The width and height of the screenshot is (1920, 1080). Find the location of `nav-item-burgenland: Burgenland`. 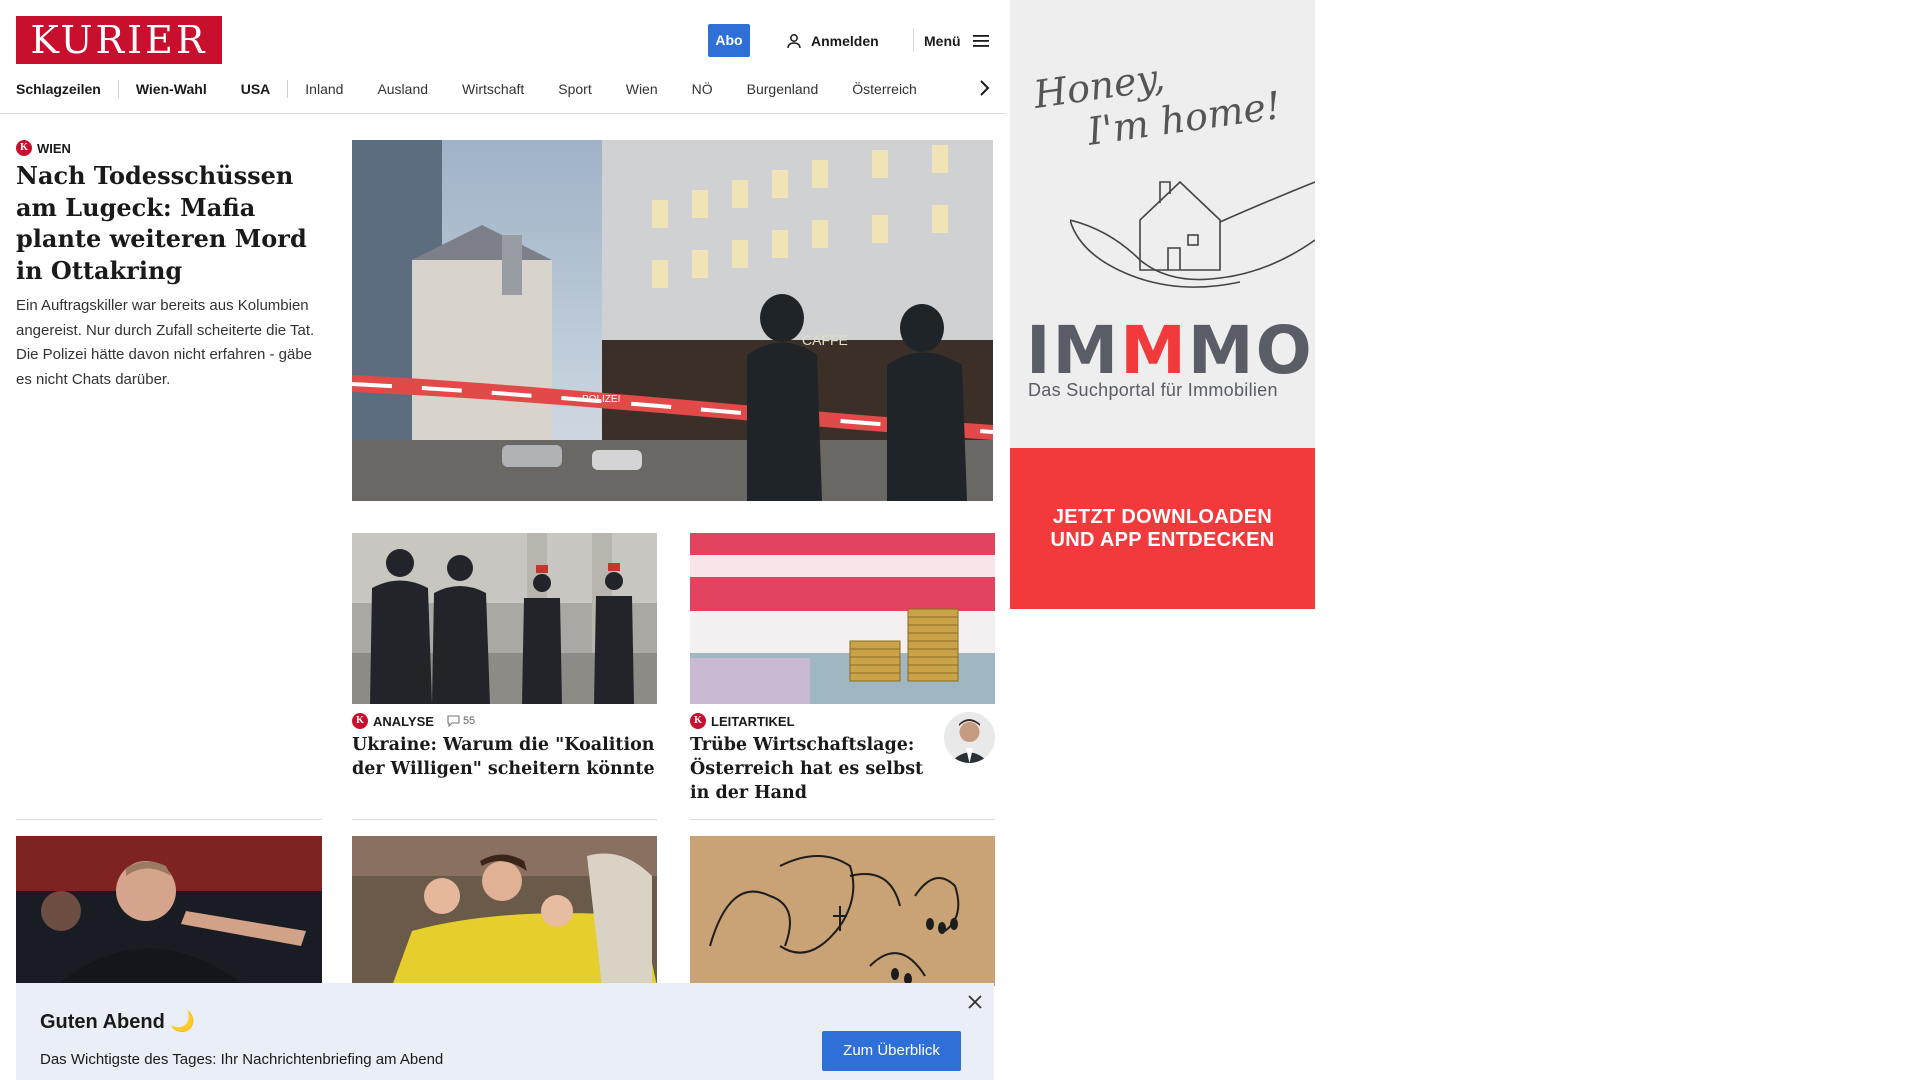

nav-item-burgenland: Burgenland is located at coordinates (783, 89).